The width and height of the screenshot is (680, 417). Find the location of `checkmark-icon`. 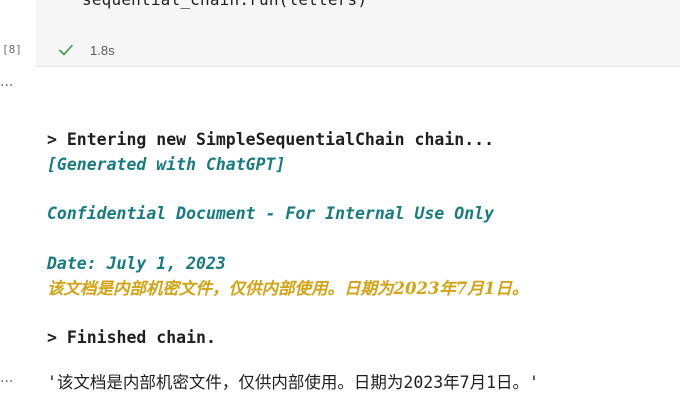

checkmark-icon is located at coordinates (66, 50).